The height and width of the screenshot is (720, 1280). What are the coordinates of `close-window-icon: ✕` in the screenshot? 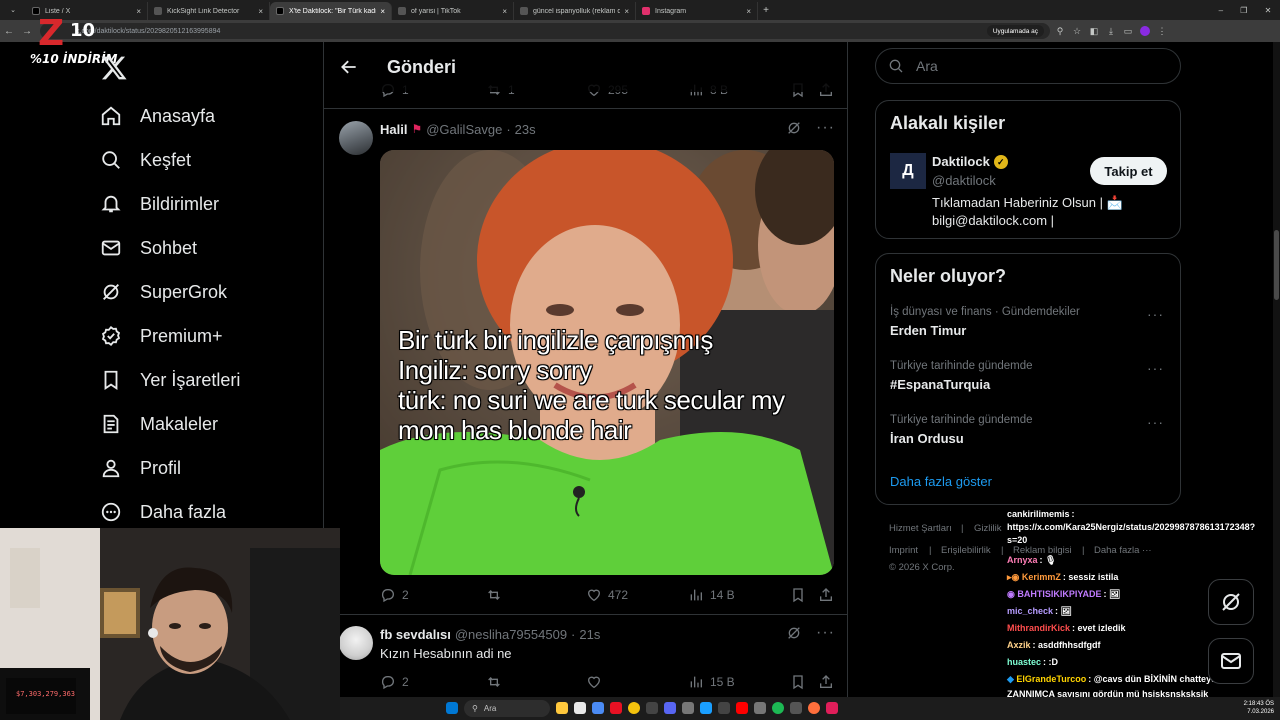 It's located at (1268, 10).